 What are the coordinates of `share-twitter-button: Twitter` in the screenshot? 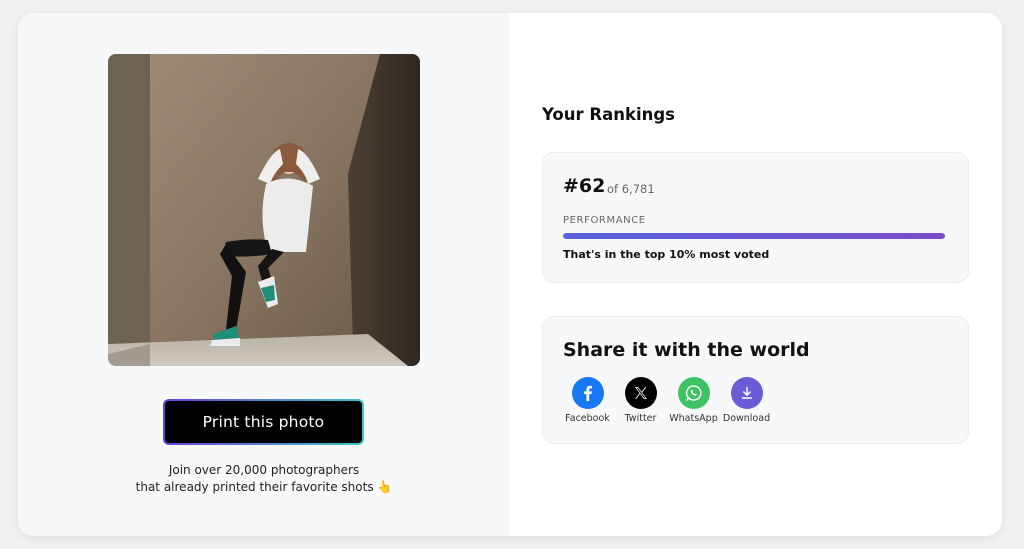 It's located at (640, 400).